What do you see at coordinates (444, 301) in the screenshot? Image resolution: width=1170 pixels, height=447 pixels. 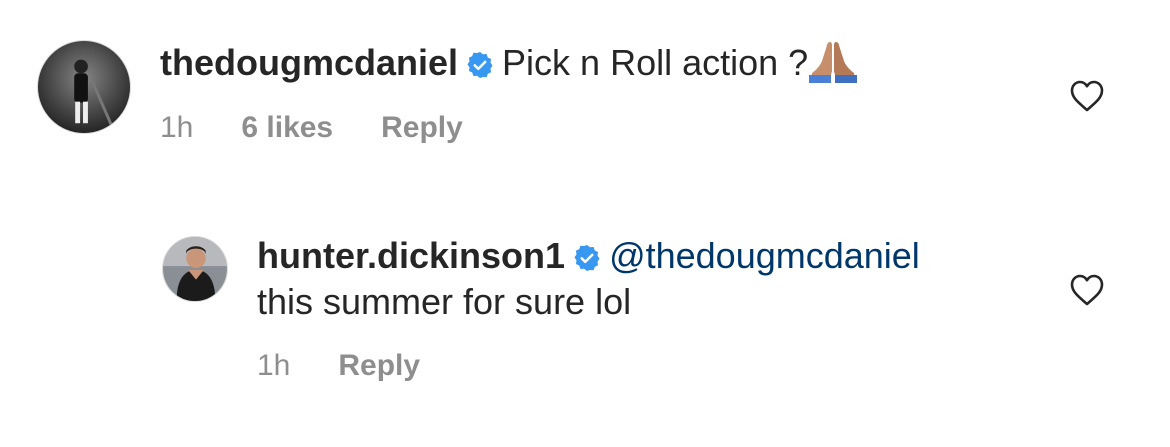 I see `comment-text: this summer for sure lol` at bounding box center [444, 301].